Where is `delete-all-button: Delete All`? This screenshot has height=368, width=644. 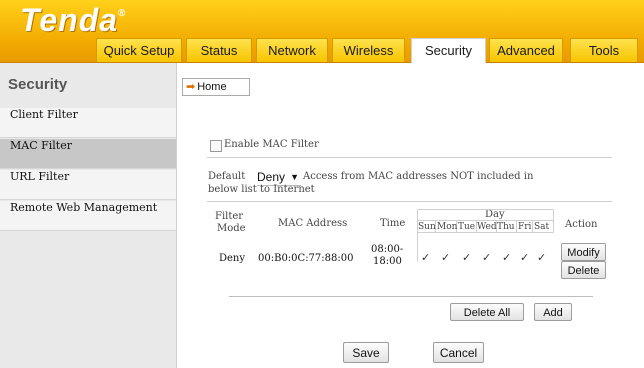 delete-all-button: Delete All is located at coordinates (487, 312).